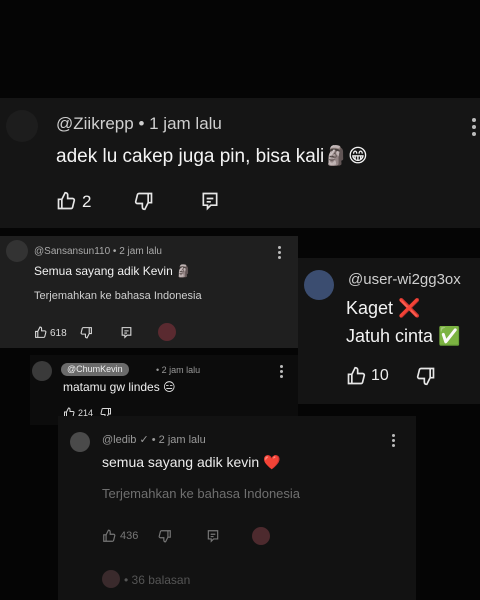 This screenshot has width=480, height=600. I want to click on comment-author: @Ziikrepp • 1 jam lalu, so click(139, 124).